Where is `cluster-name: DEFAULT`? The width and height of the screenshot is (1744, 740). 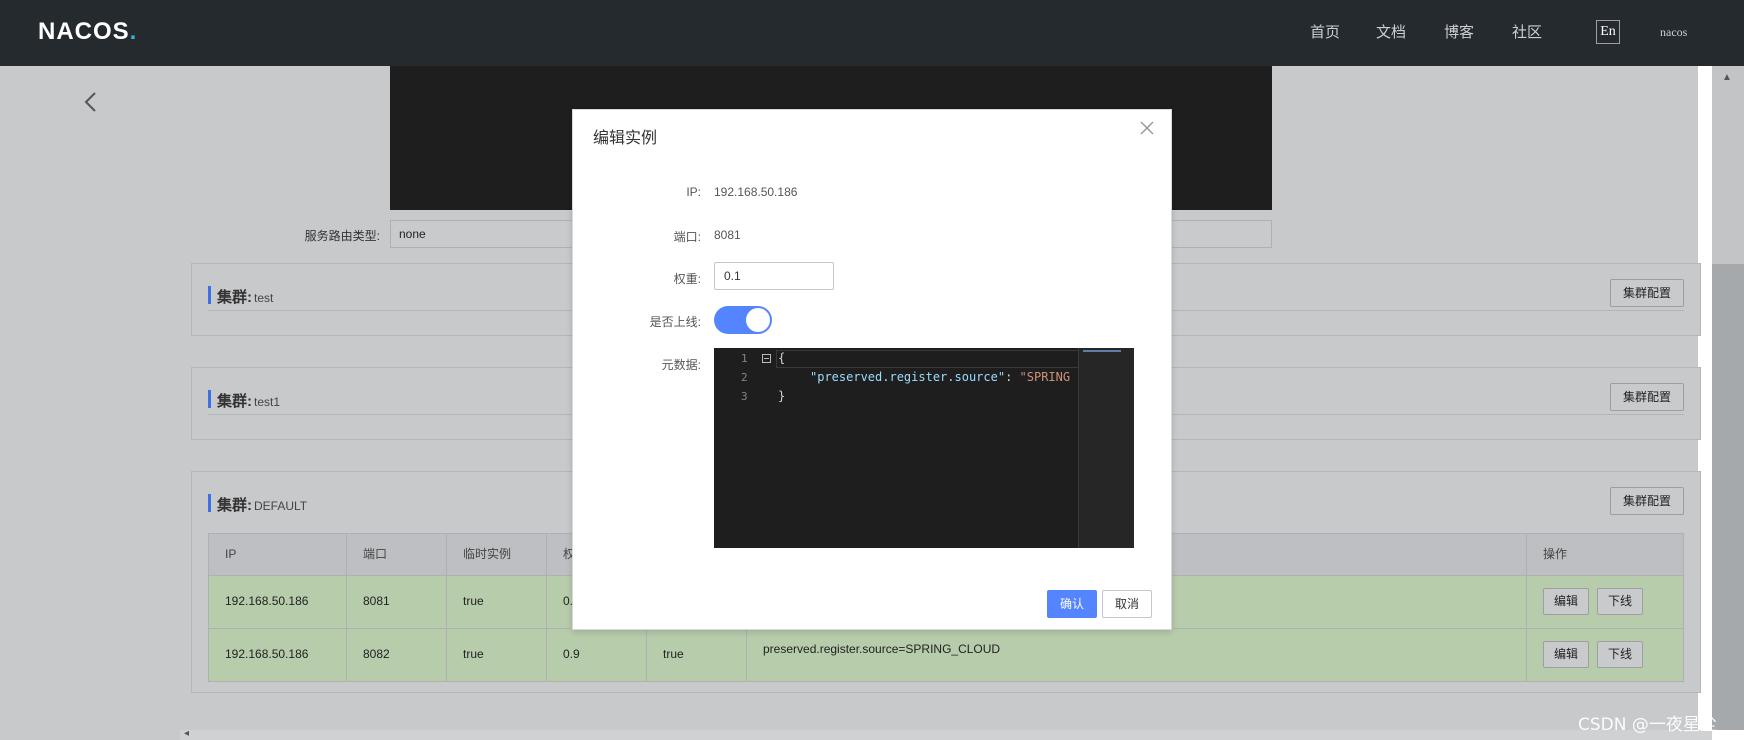
cluster-name: DEFAULT is located at coordinates (281, 506).